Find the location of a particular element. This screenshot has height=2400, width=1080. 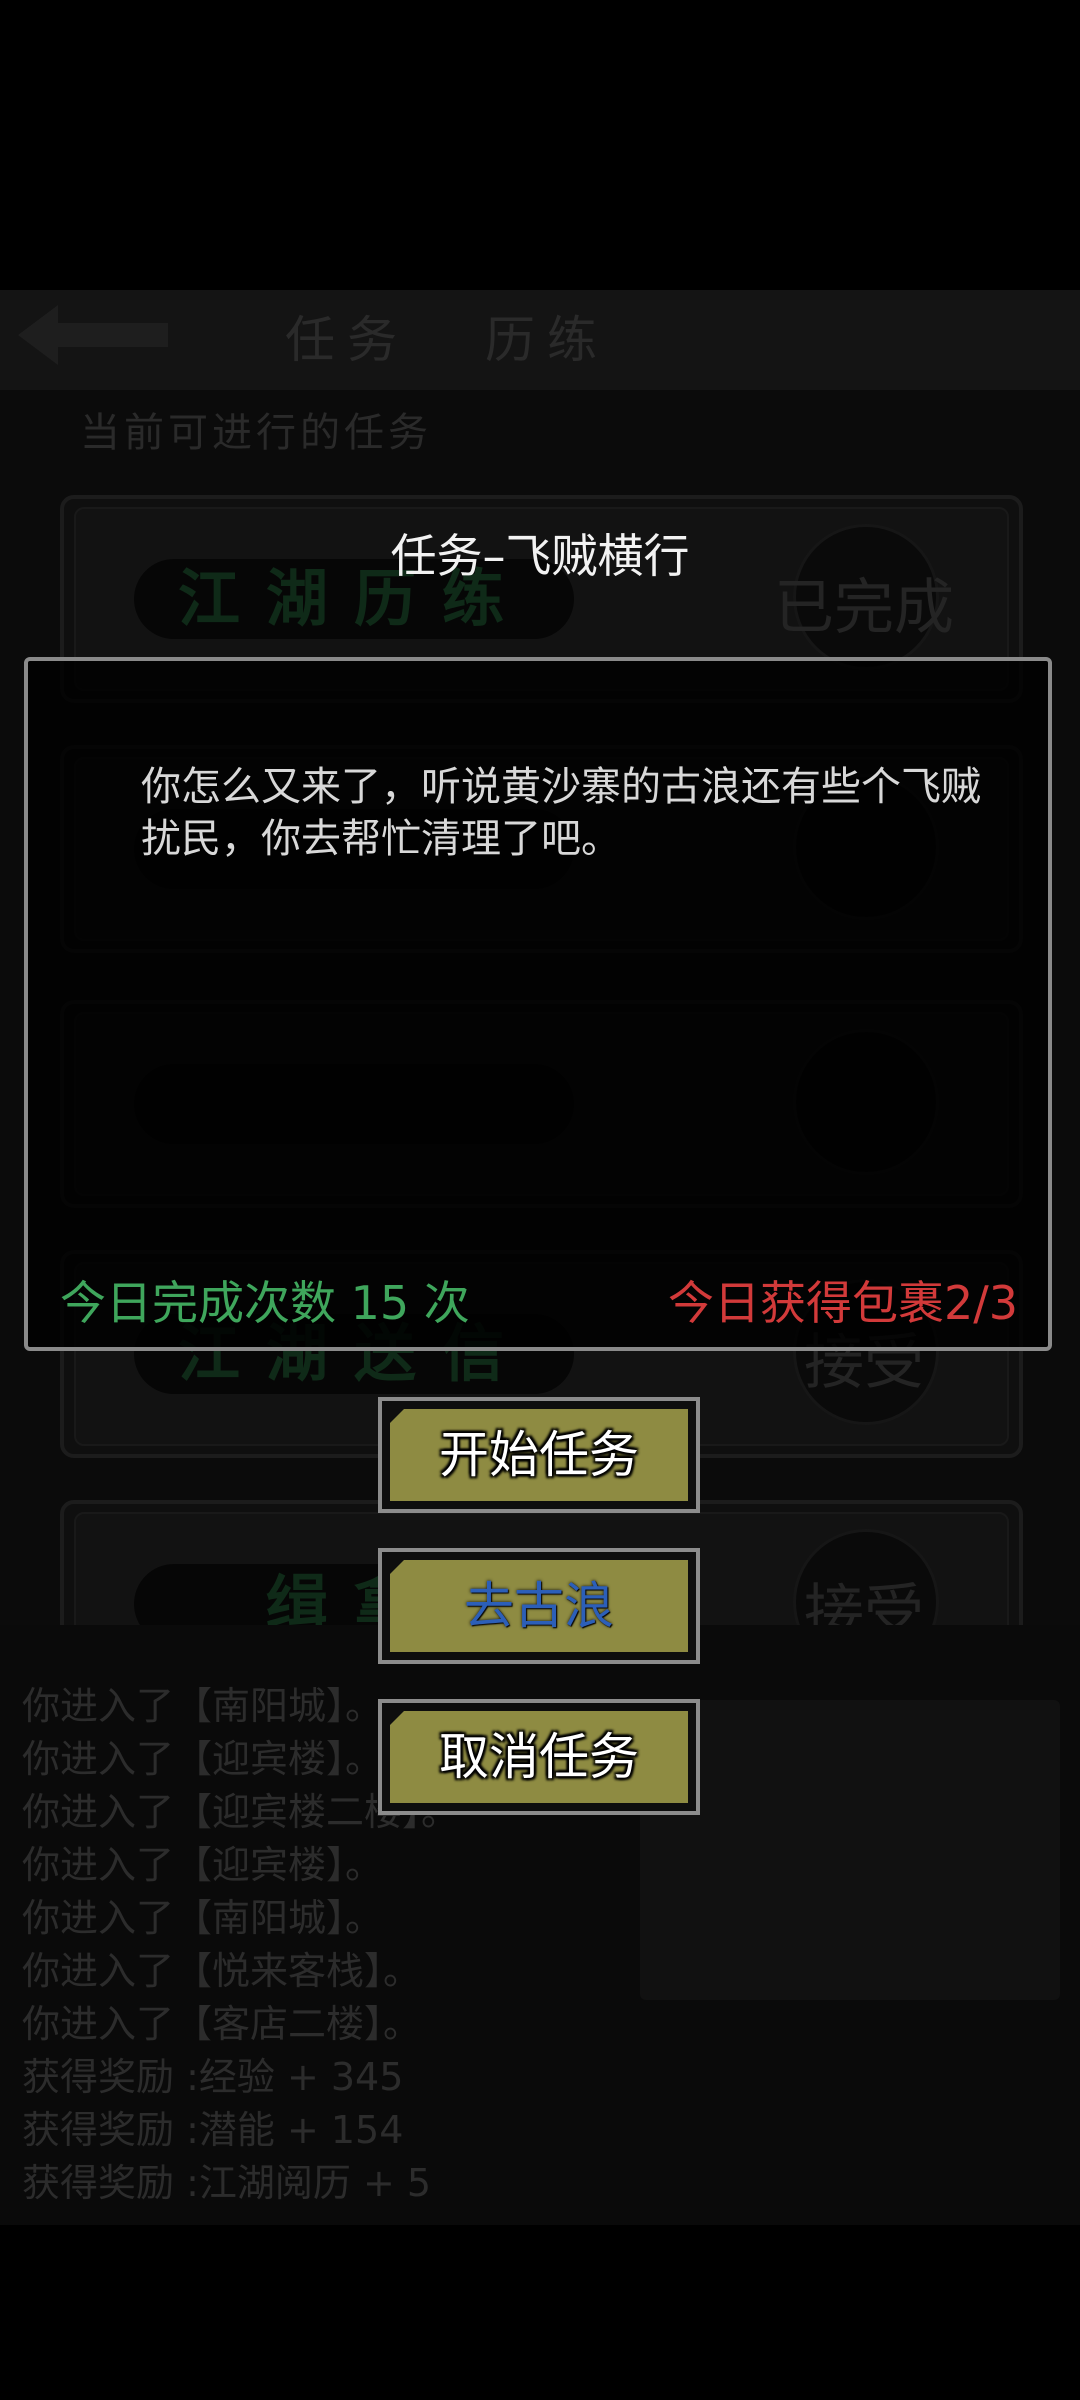

log-line: 获得奖励 :潜能 + 154 is located at coordinates (213, 2130).